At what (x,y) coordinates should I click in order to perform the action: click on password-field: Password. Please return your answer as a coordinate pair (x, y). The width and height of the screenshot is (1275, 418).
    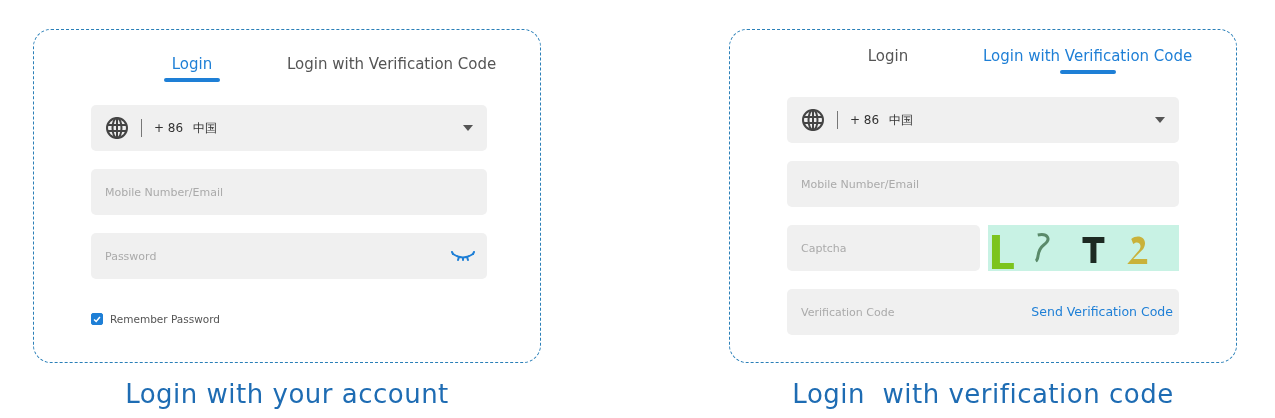
    Looking at the image, I should click on (289, 256).